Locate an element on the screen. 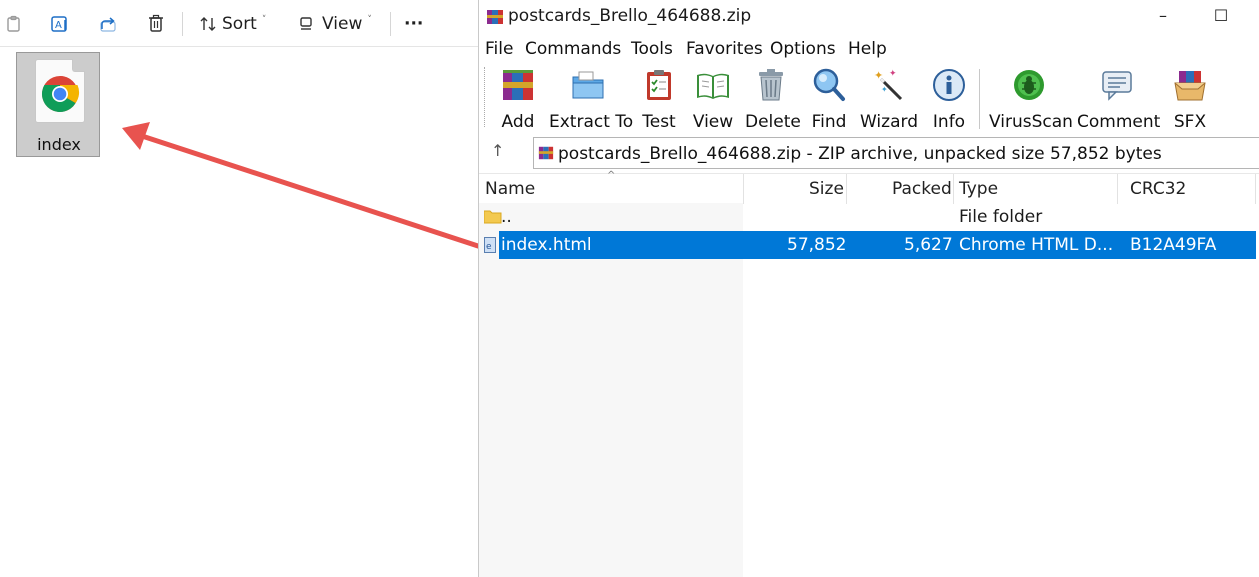 This screenshot has height=577, width=1259. toolbar-divider is located at coordinates (979, 99).